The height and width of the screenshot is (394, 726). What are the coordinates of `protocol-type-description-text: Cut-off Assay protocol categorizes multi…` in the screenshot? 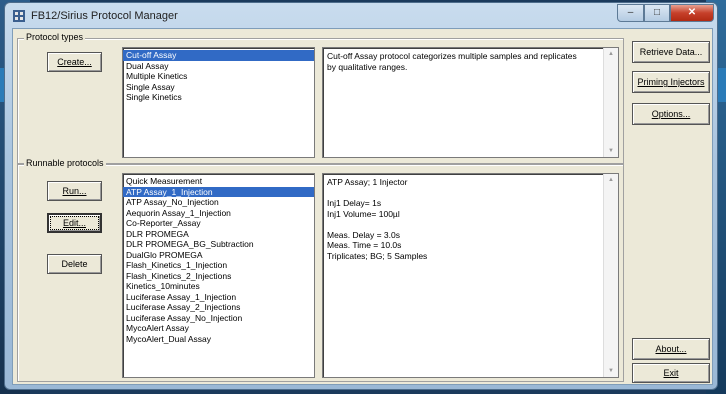 It's located at (453, 61).